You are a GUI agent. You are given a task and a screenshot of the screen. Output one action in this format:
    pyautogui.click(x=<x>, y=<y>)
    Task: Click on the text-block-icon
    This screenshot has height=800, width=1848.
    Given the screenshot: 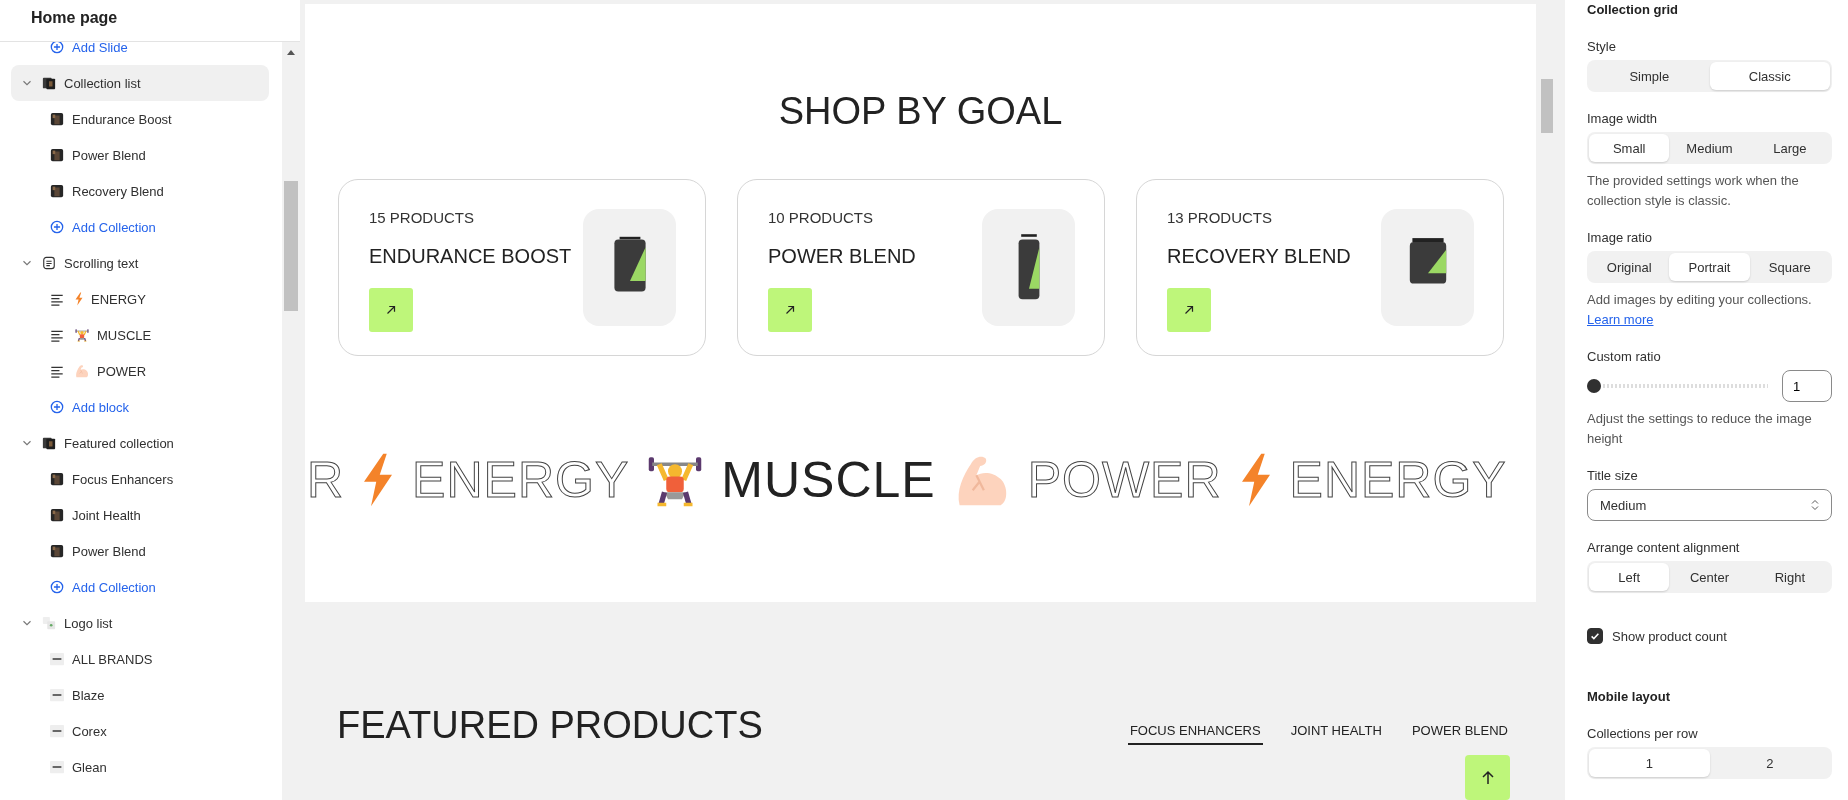 What is the action you would take?
    pyautogui.click(x=49, y=263)
    